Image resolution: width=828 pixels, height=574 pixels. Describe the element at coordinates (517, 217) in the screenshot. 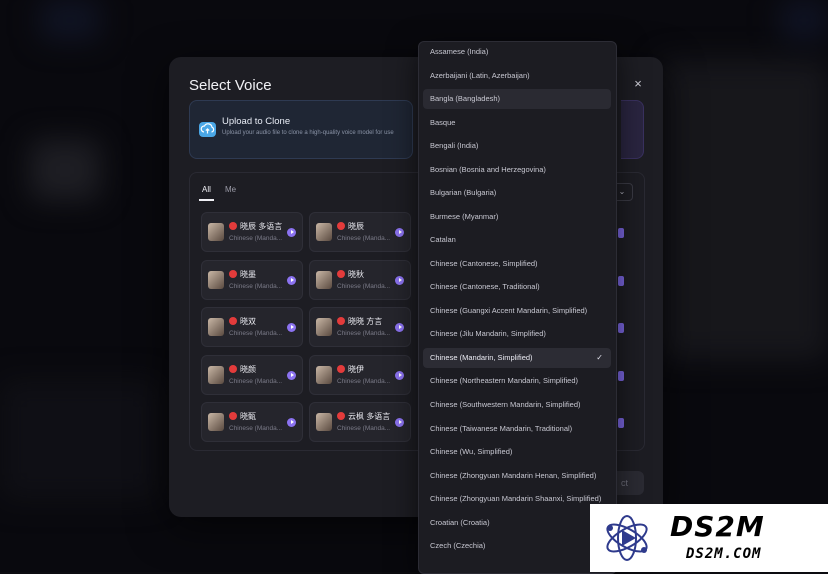

I see `dropdown-option: Burmese (Myanmar)` at that location.